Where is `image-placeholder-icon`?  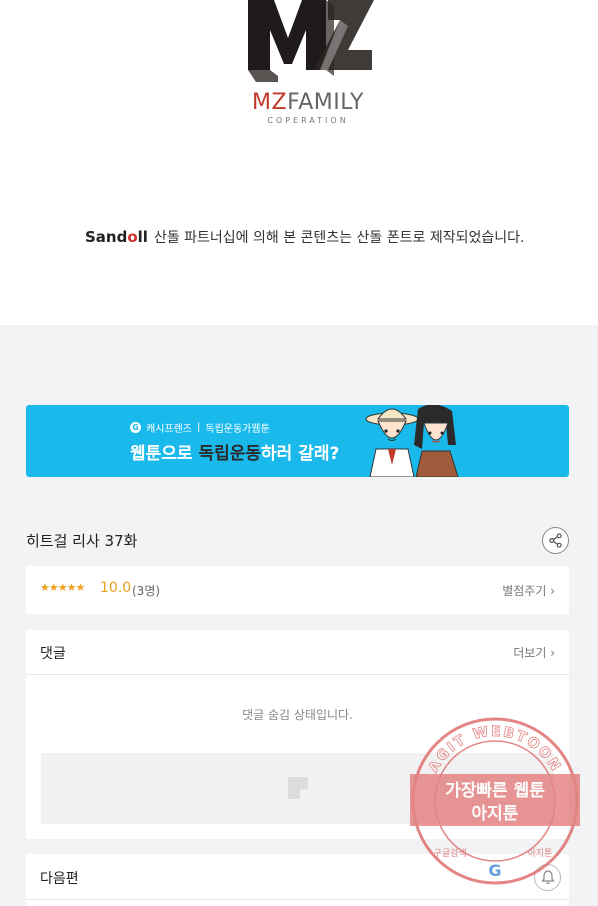
image-placeholder-icon is located at coordinates (298, 788).